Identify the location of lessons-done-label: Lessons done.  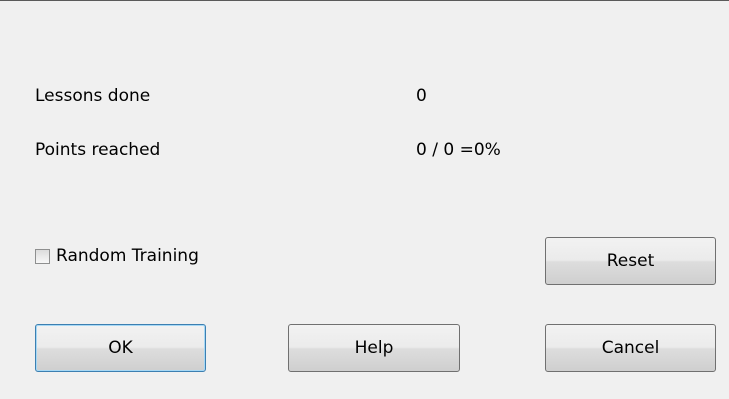
(93, 96).